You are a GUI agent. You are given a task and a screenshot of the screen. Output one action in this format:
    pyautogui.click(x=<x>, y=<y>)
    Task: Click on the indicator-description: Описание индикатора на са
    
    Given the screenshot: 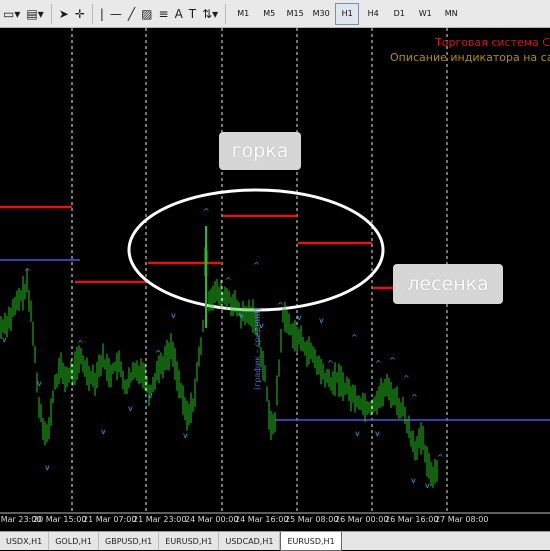 What is the action you would take?
    pyautogui.click(x=470, y=57)
    